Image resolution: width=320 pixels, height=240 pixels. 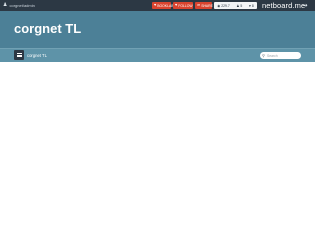 I want to click on nav-bar: corgnet TL ⚲, so click(x=157, y=55).